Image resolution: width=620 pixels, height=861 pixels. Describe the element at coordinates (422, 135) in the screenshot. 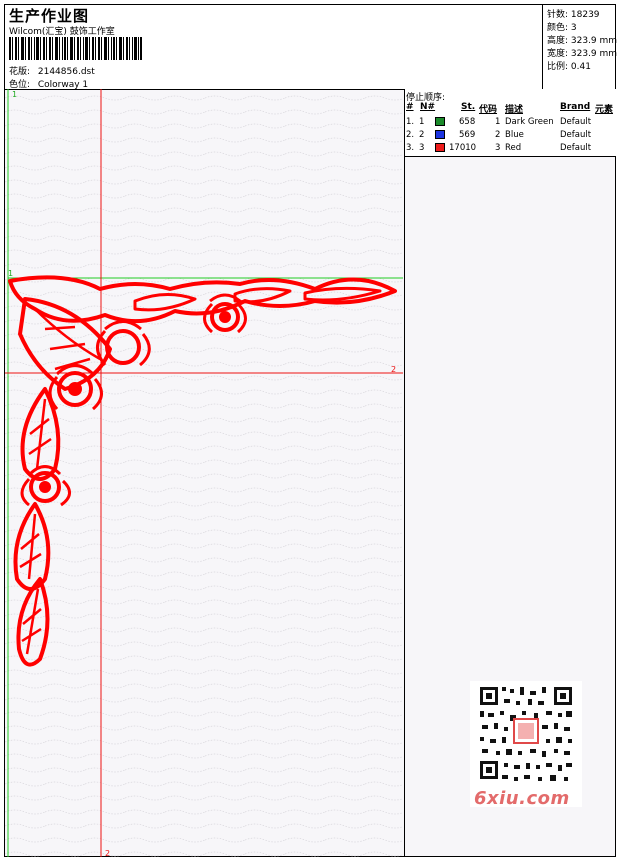

I see `row2-needle: 2` at that location.